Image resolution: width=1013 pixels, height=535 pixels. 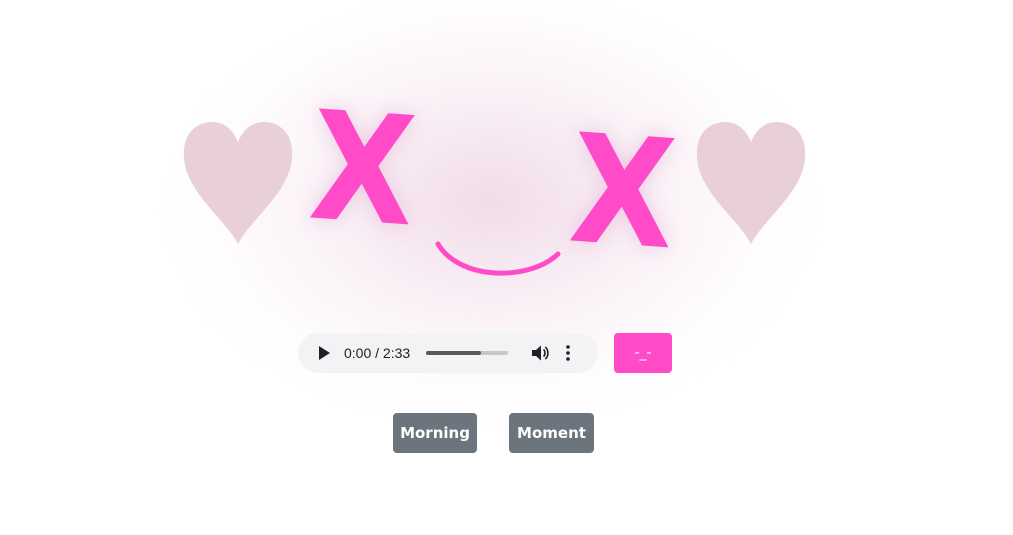 What do you see at coordinates (238, 183) in the screenshot?
I see `heart-left-icon` at bounding box center [238, 183].